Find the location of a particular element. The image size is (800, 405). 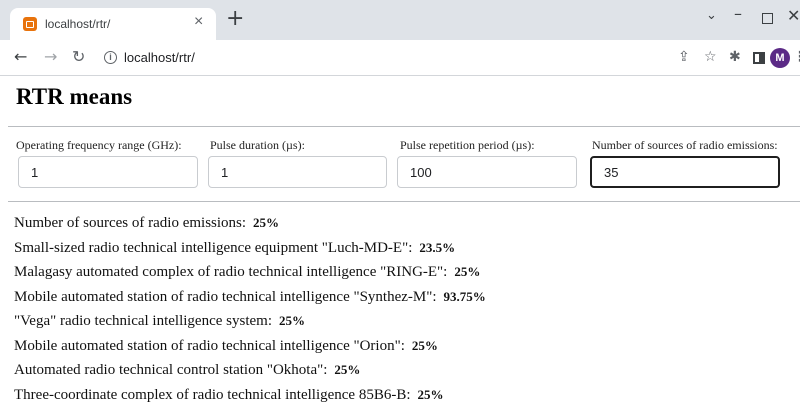

pulse-repetition-field: Pulse repetition period (µs): is located at coordinates (487, 163).